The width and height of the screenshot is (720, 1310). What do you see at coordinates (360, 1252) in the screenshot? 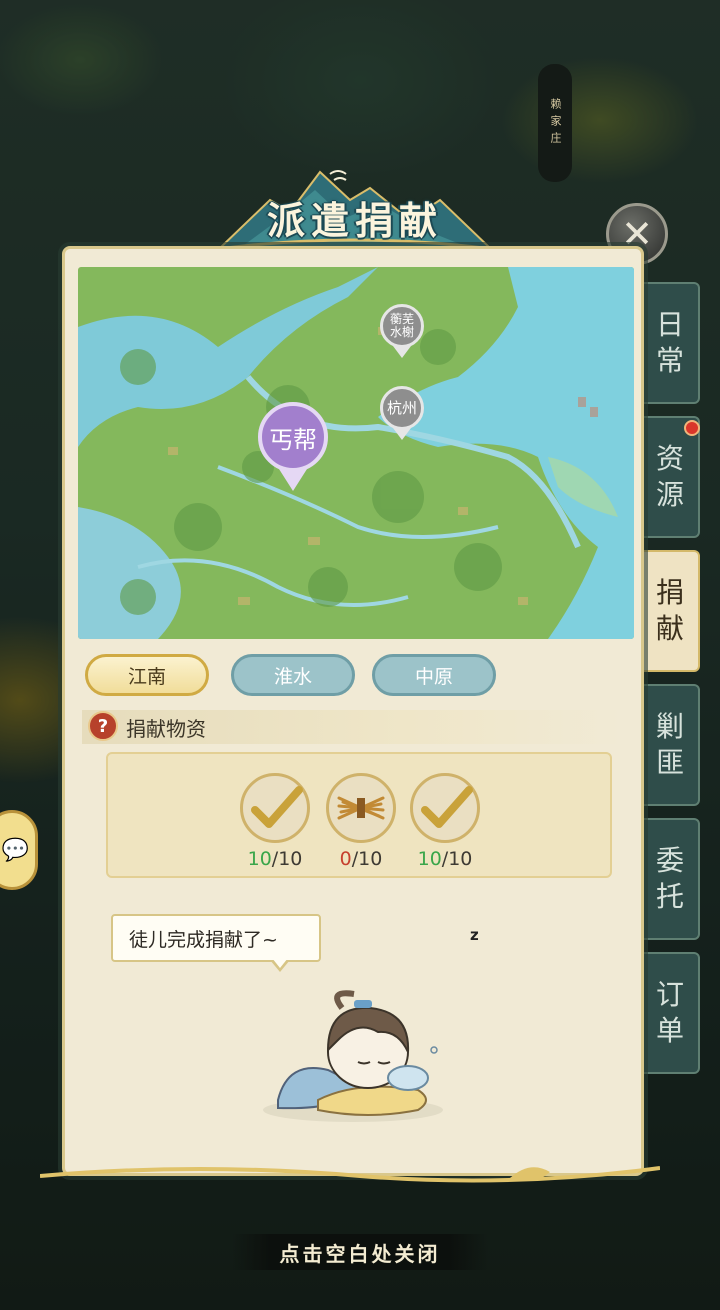
I see `tap-to-close-hint: 点击空白处关闭` at bounding box center [360, 1252].